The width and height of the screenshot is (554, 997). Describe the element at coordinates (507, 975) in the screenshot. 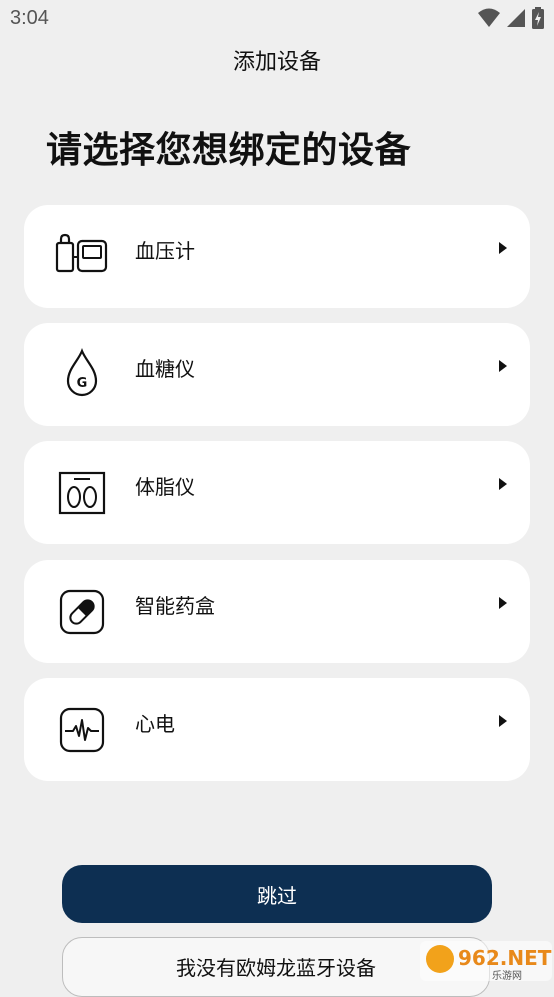

I see `watermark-subtext: 乐游网` at that location.